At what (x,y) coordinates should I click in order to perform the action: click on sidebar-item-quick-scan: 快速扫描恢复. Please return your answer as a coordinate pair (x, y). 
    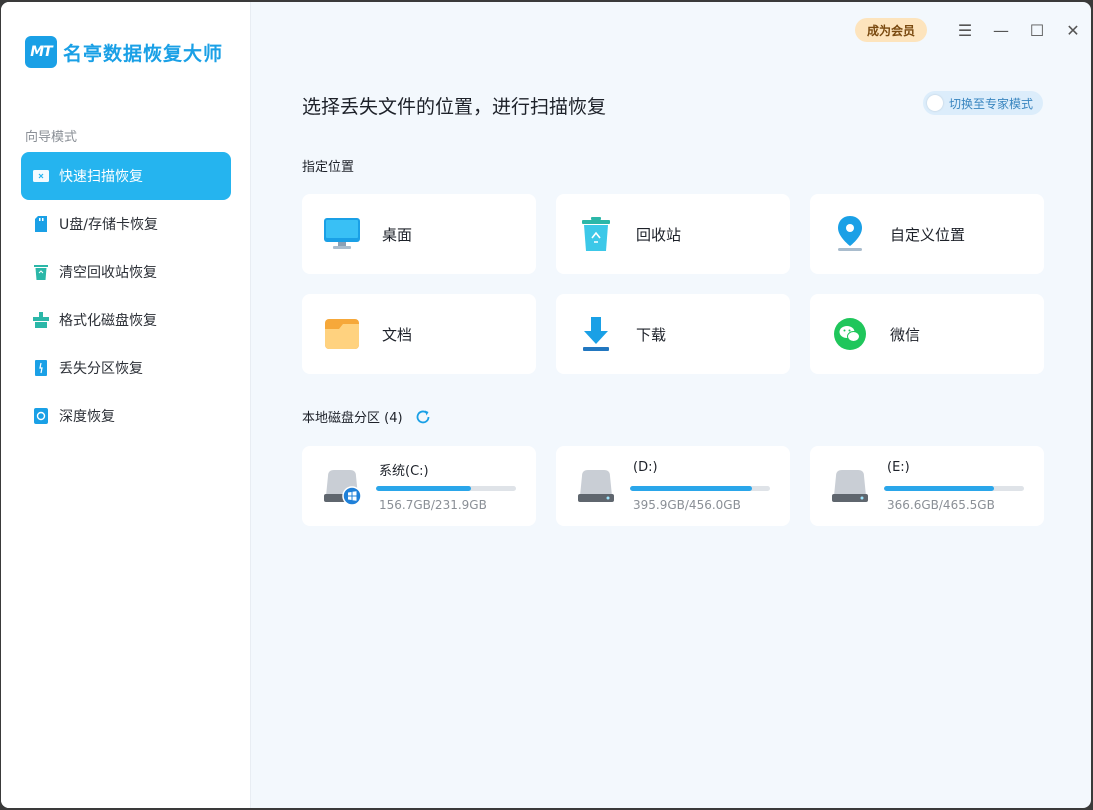
    Looking at the image, I should click on (126, 176).